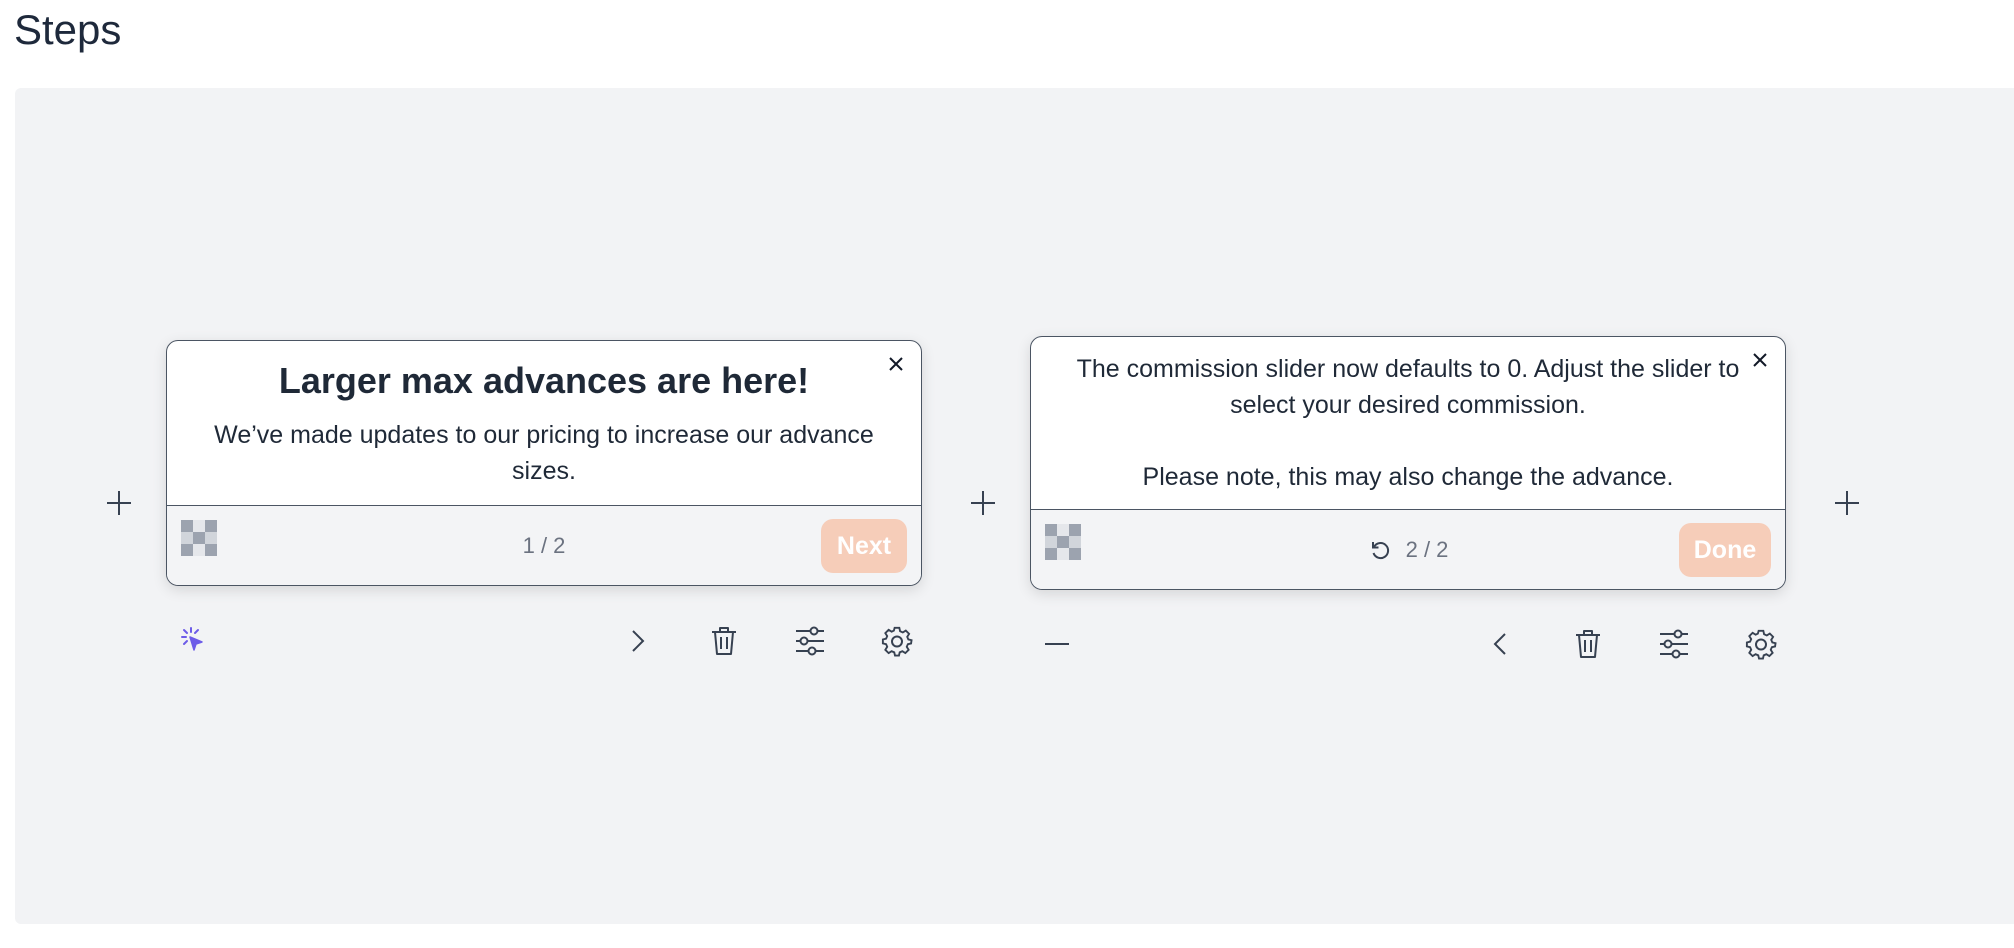  I want to click on step-card-footer: 1 / 2 Next, so click(544, 545).